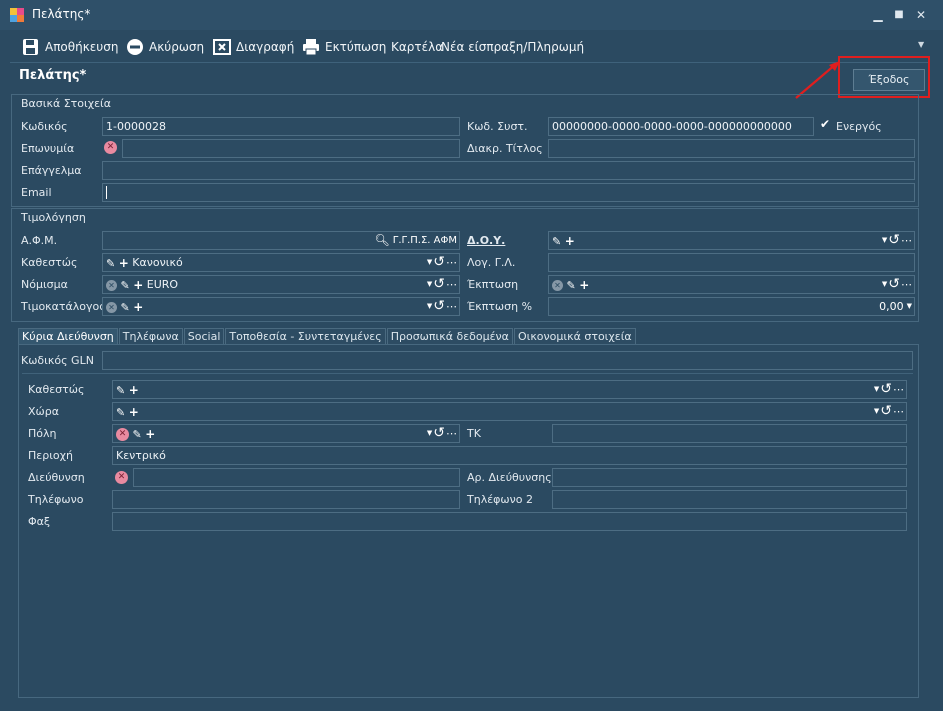  Describe the element at coordinates (311, 47) in the screenshot. I see `printer-icon` at that location.